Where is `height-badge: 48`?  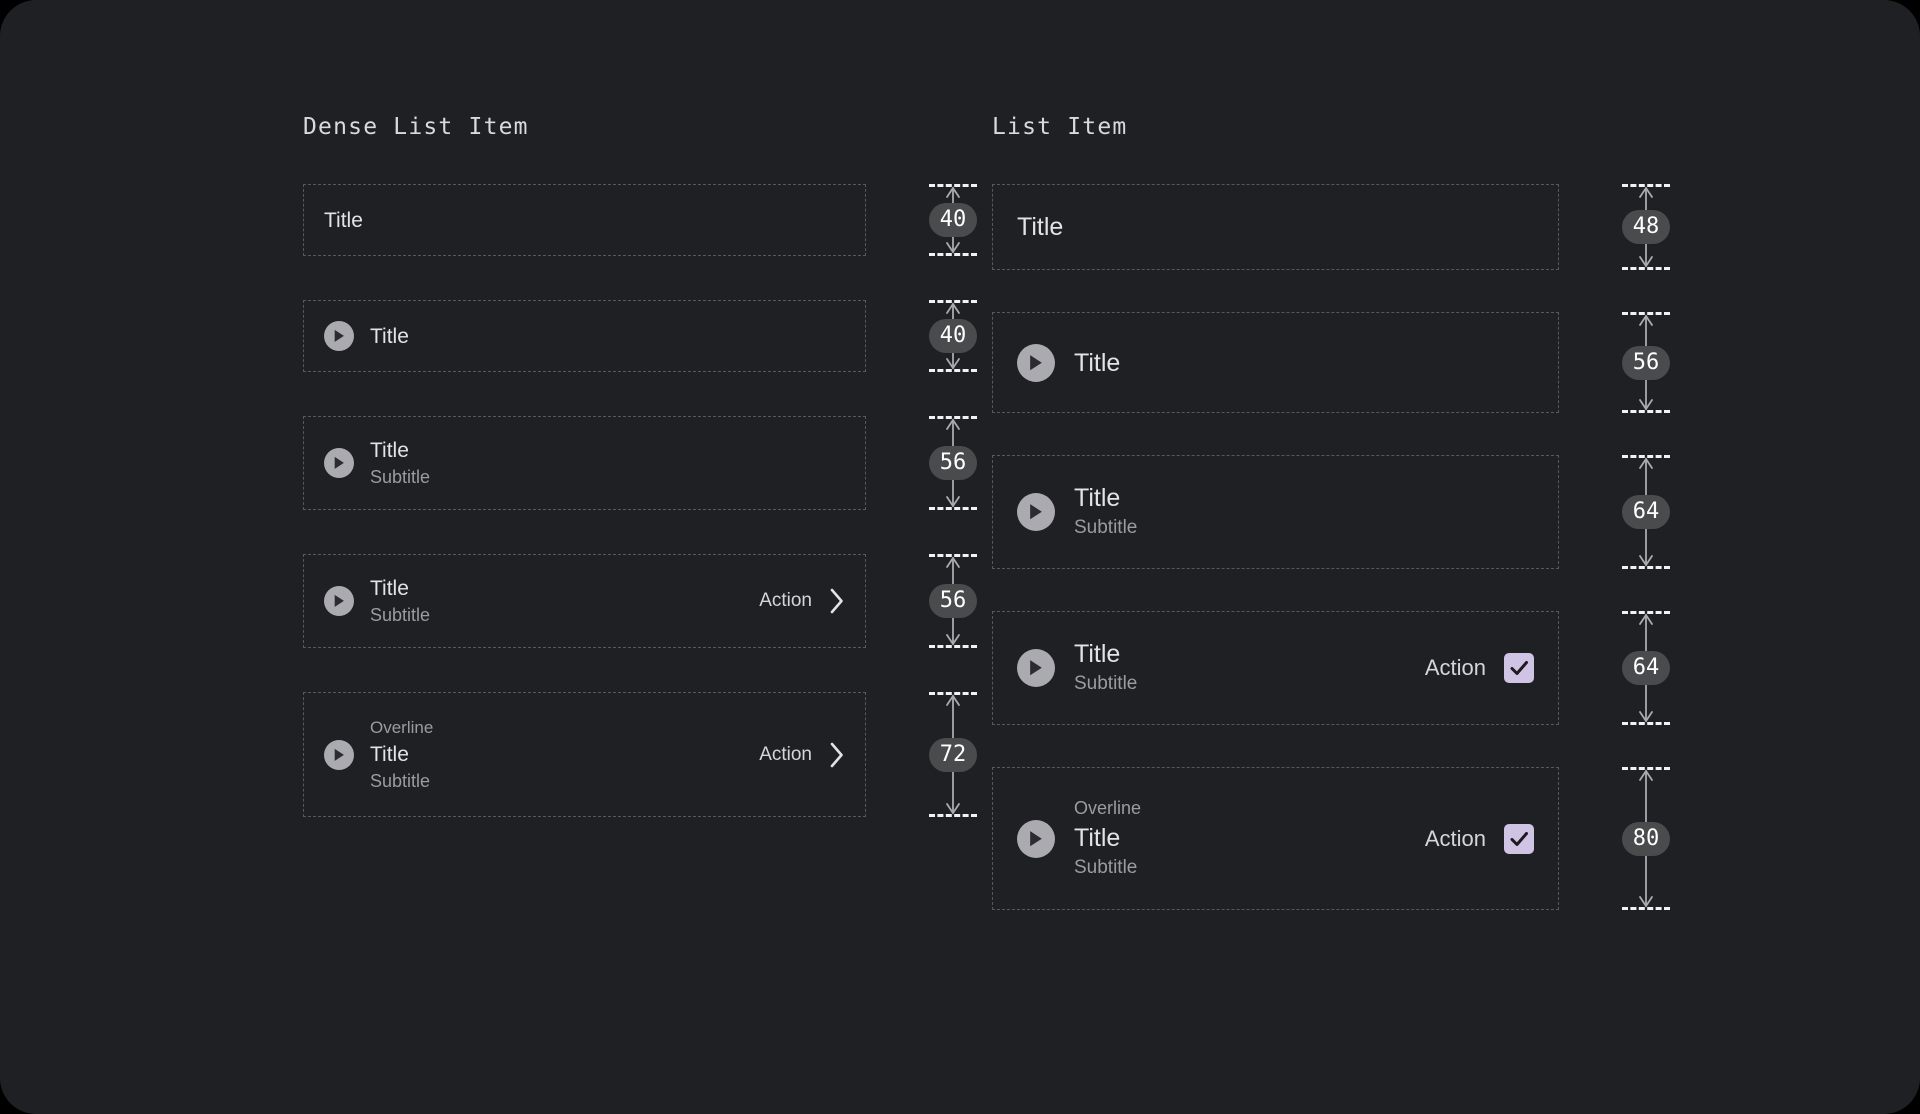 height-badge: 48 is located at coordinates (1646, 227).